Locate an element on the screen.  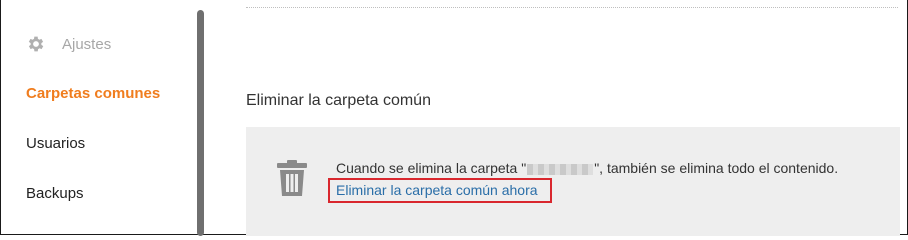
redacted-folder-name is located at coordinates (560, 169).